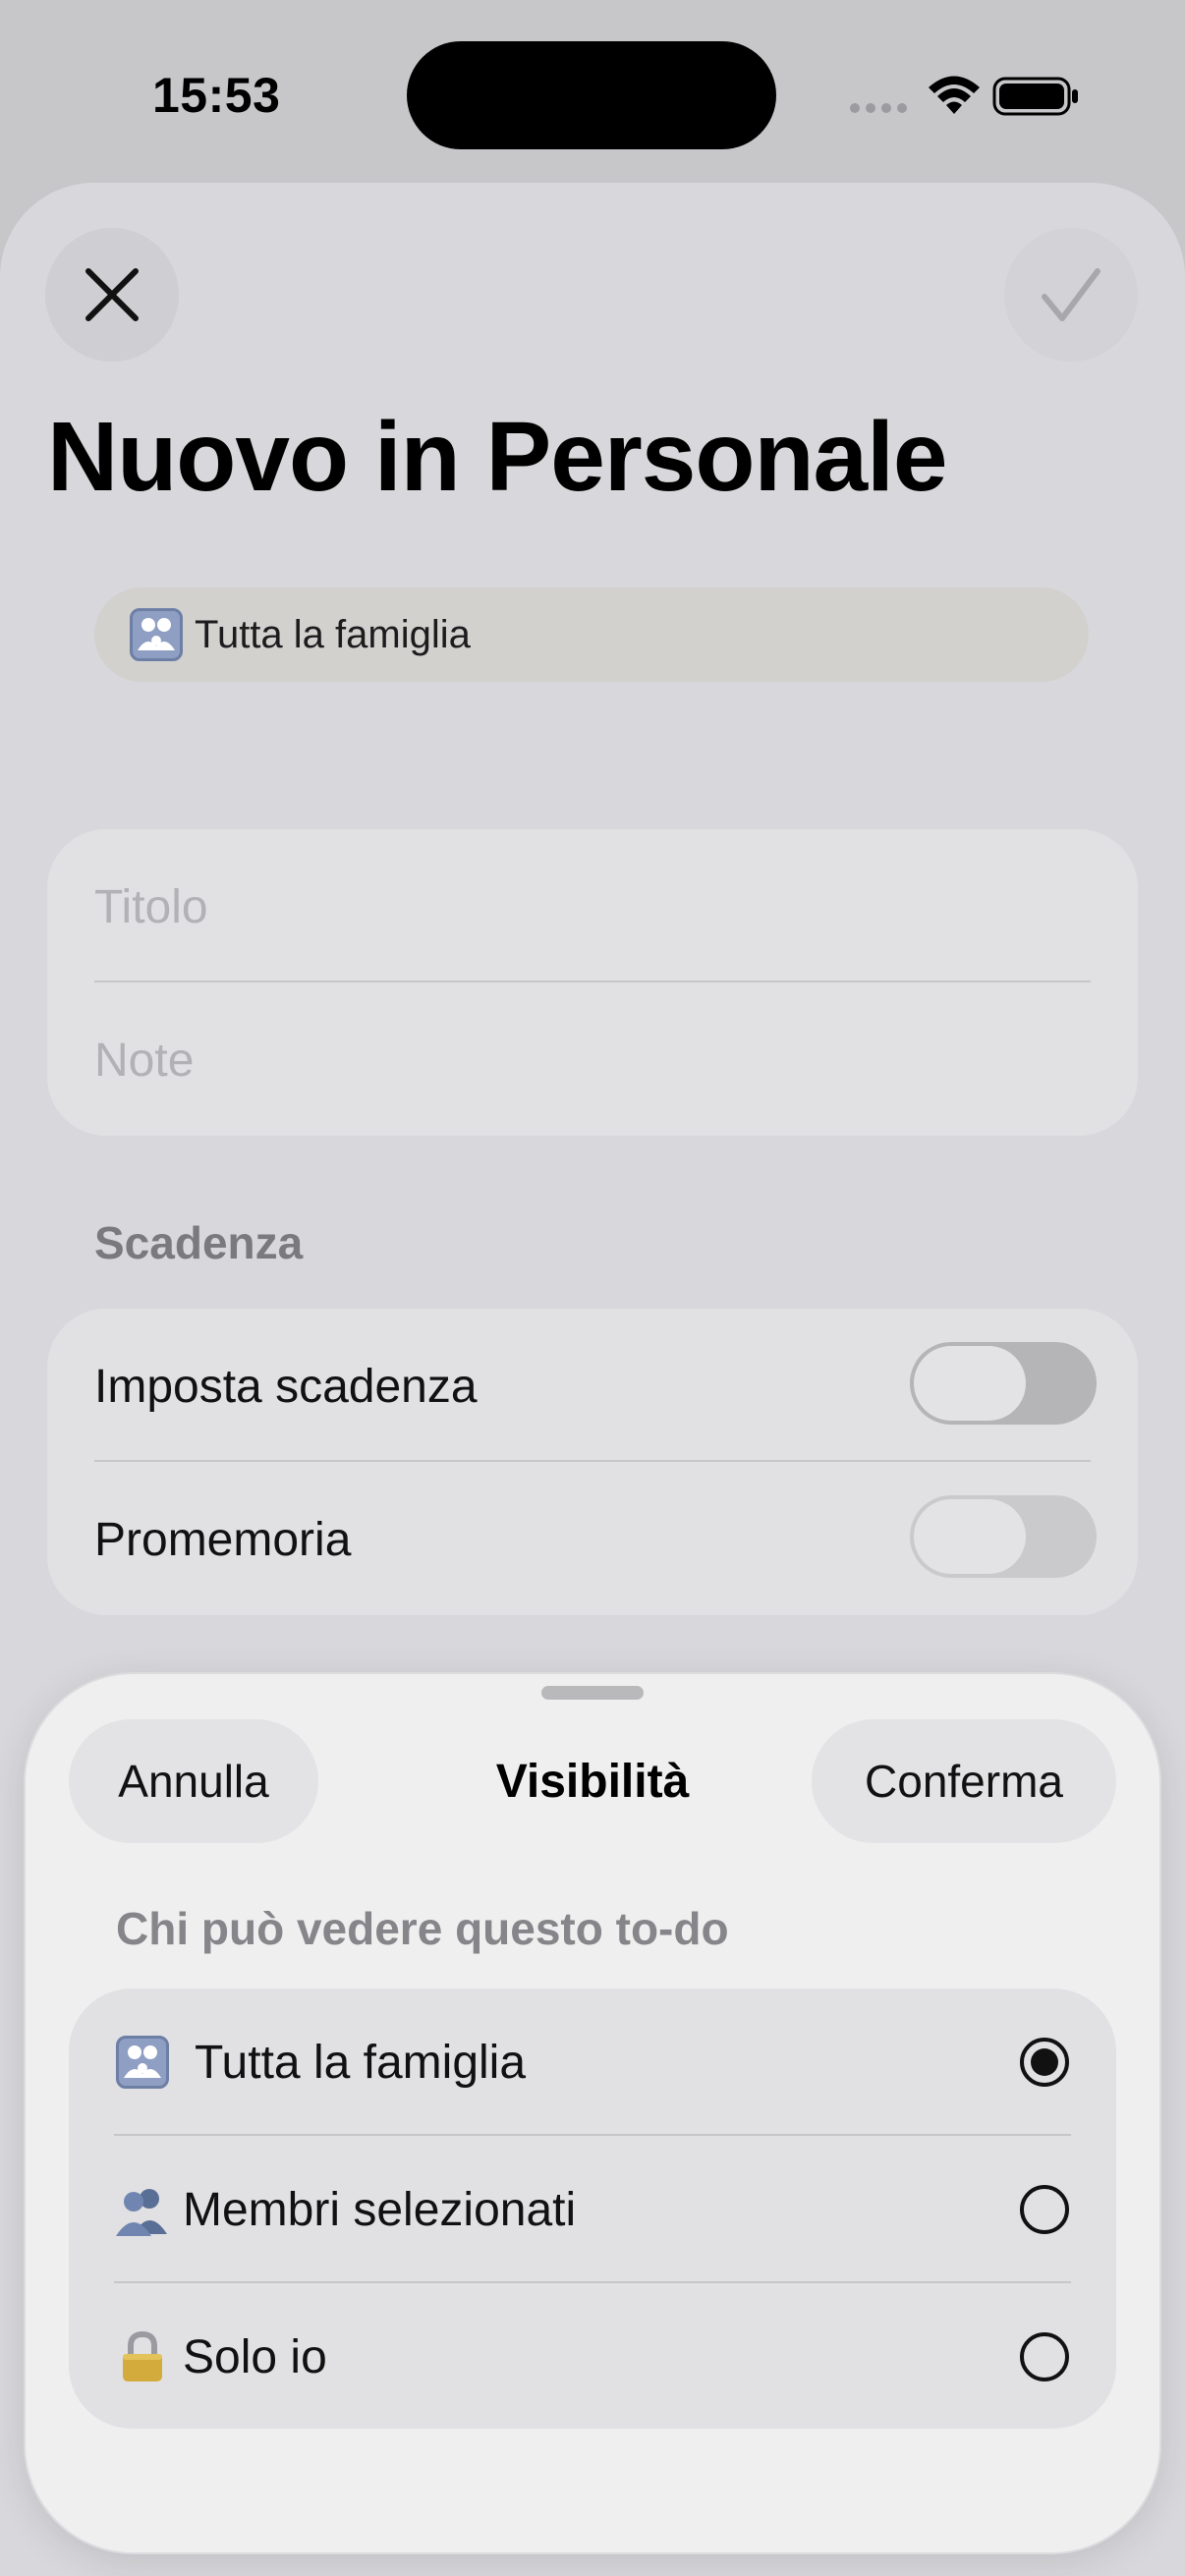 The width and height of the screenshot is (1185, 2576). What do you see at coordinates (151, 907) in the screenshot?
I see `title-field: Titolo` at bounding box center [151, 907].